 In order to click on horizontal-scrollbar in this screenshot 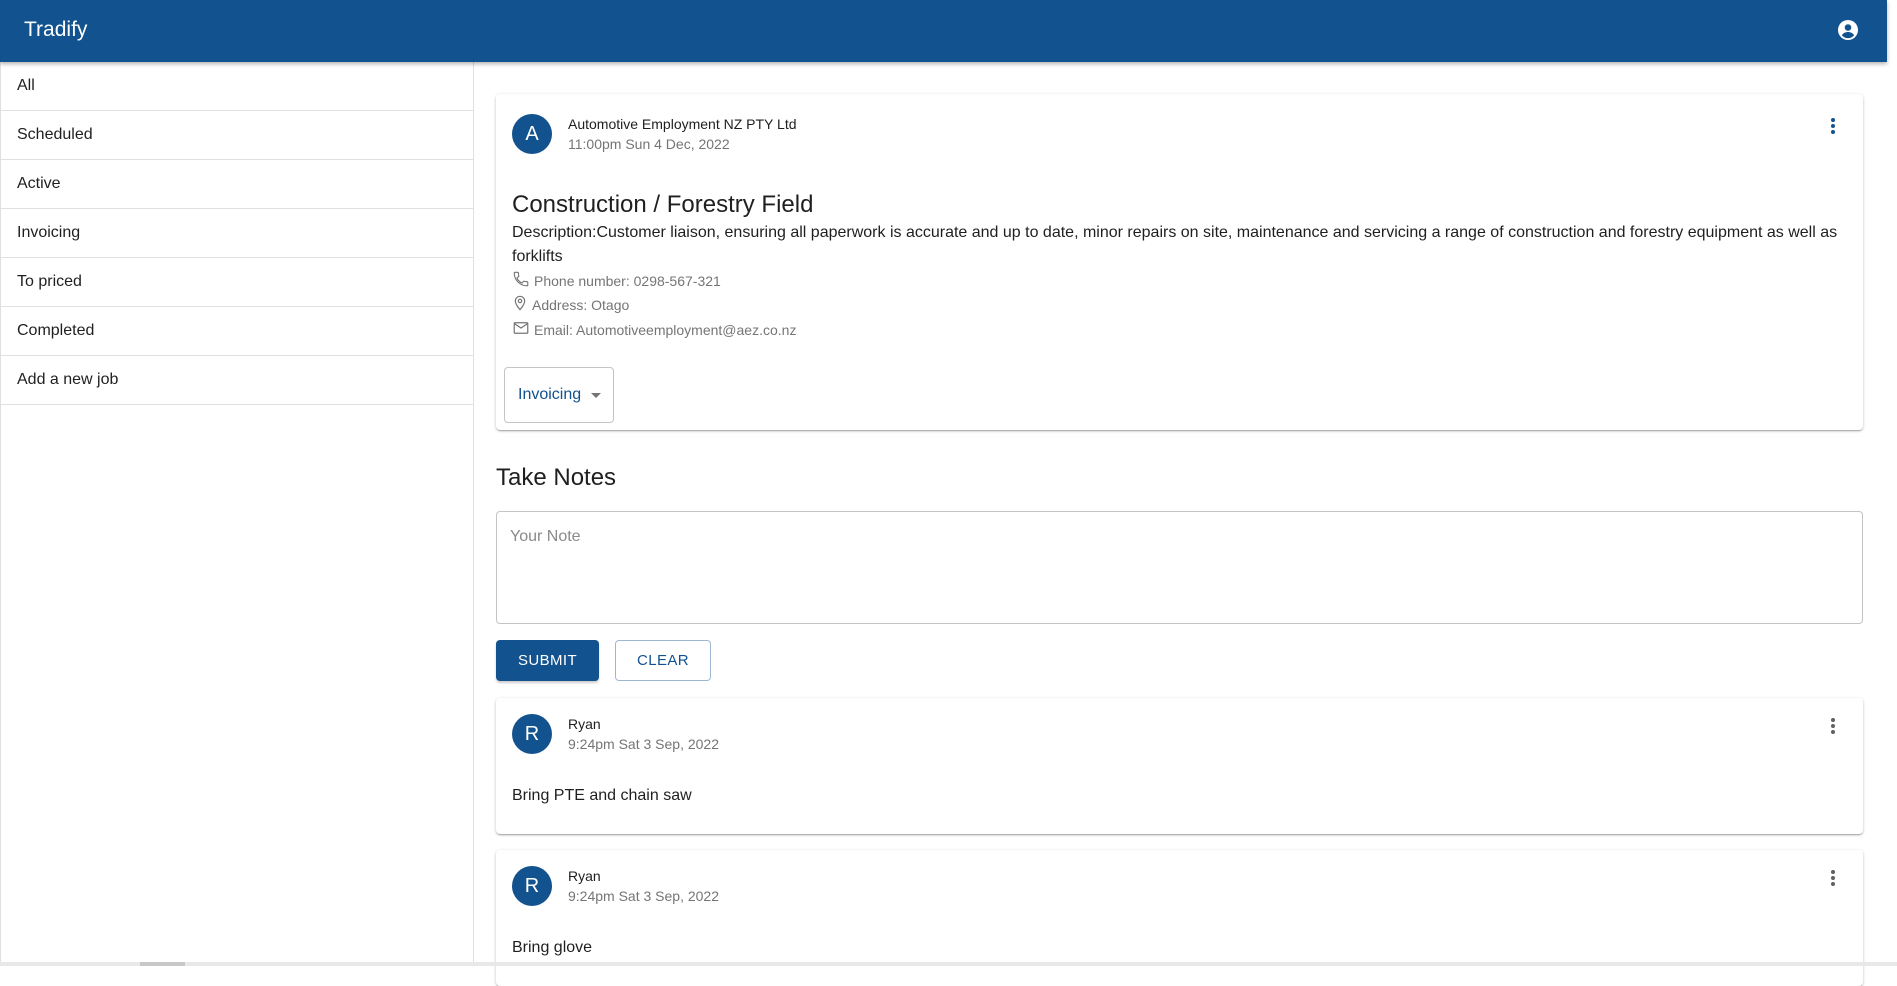, I will do `click(948, 964)`.